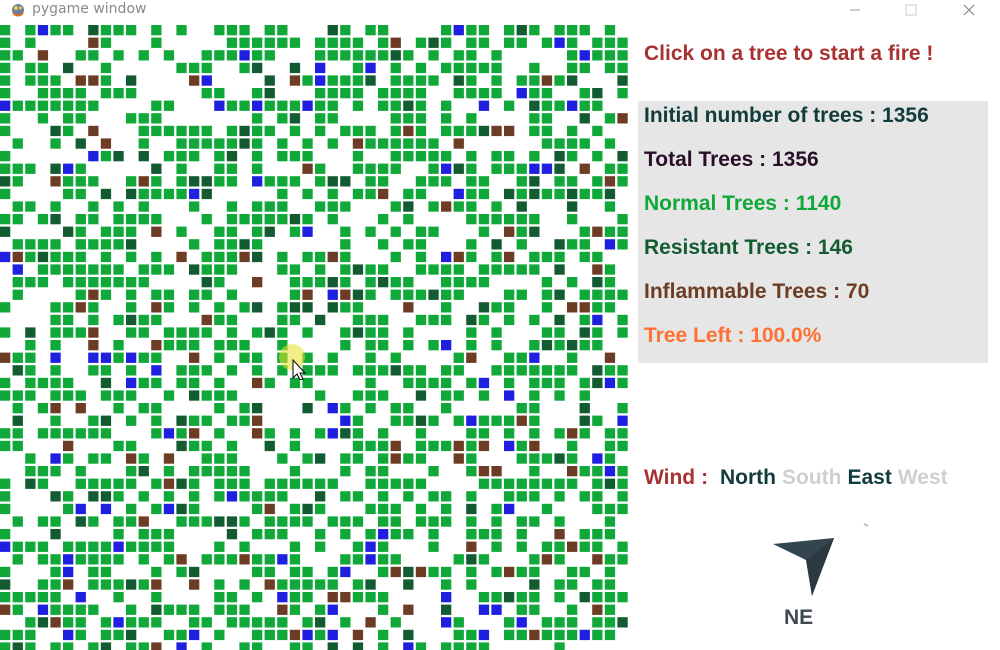 The height and width of the screenshot is (650, 1000). What do you see at coordinates (748, 477) in the screenshot?
I see `wind-option-north: North` at bounding box center [748, 477].